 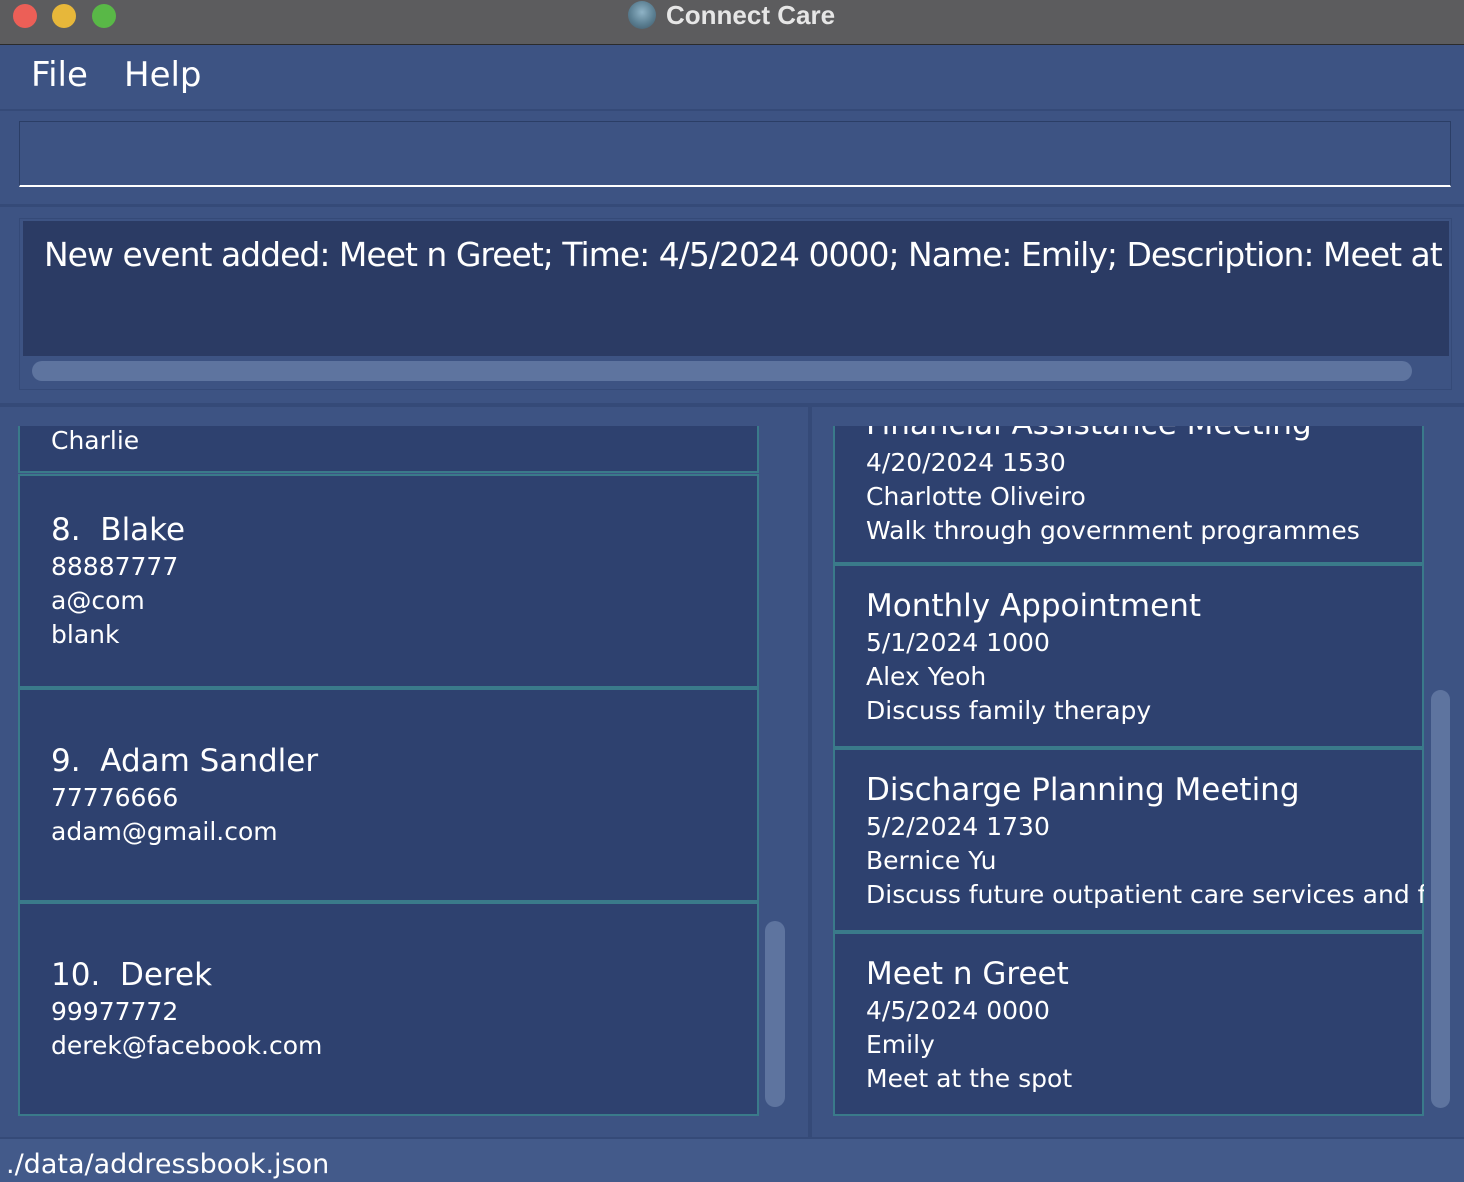 What do you see at coordinates (143, 530) in the screenshot?
I see `person-name: Blake` at bounding box center [143, 530].